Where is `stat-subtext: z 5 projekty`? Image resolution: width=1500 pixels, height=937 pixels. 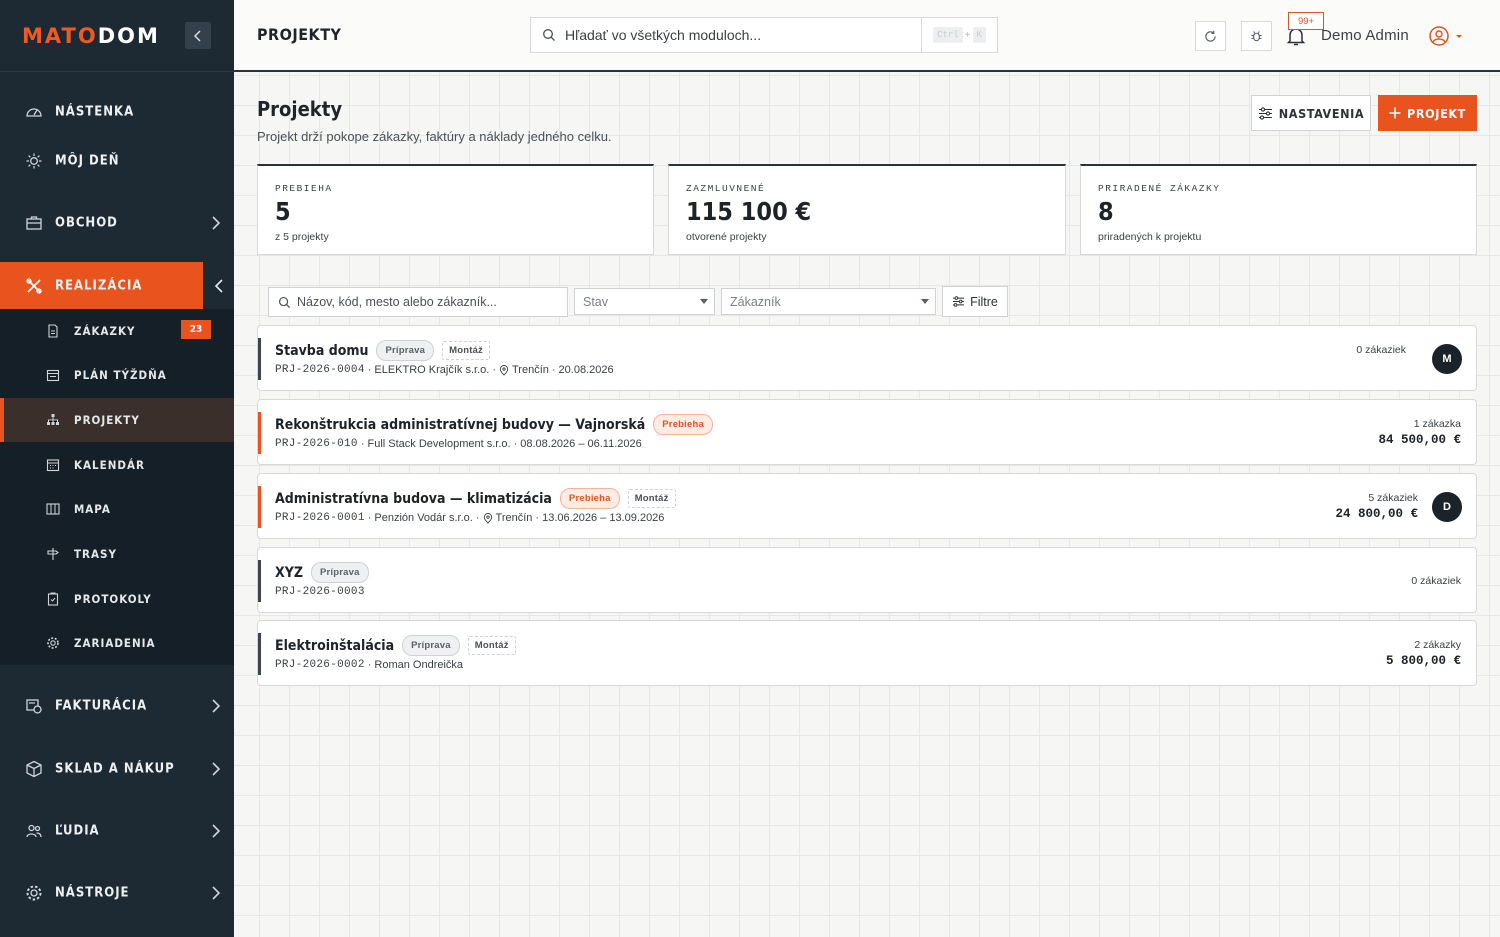 stat-subtext: z 5 projekty is located at coordinates (302, 237).